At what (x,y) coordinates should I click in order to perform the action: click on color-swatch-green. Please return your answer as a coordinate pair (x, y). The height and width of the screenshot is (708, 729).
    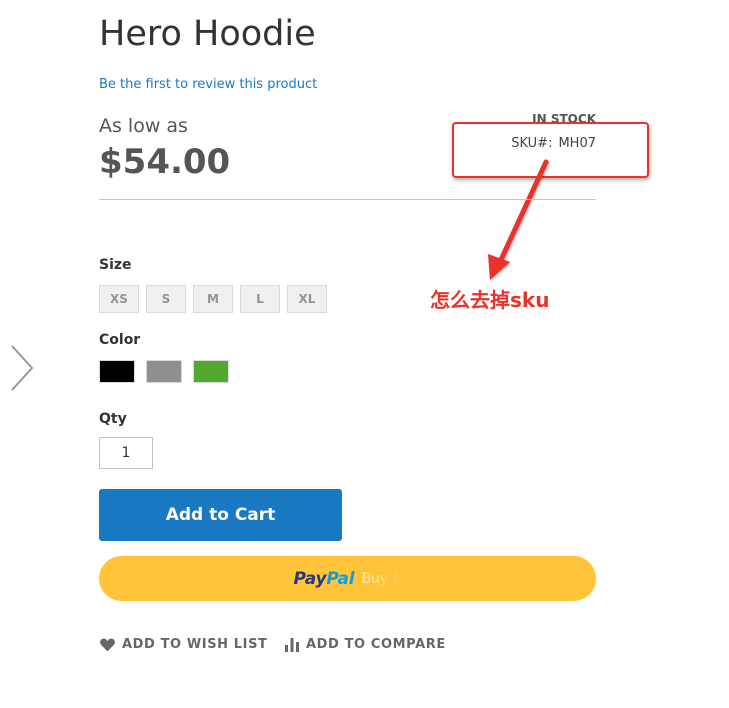
    Looking at the image, I should click on (211, 371).